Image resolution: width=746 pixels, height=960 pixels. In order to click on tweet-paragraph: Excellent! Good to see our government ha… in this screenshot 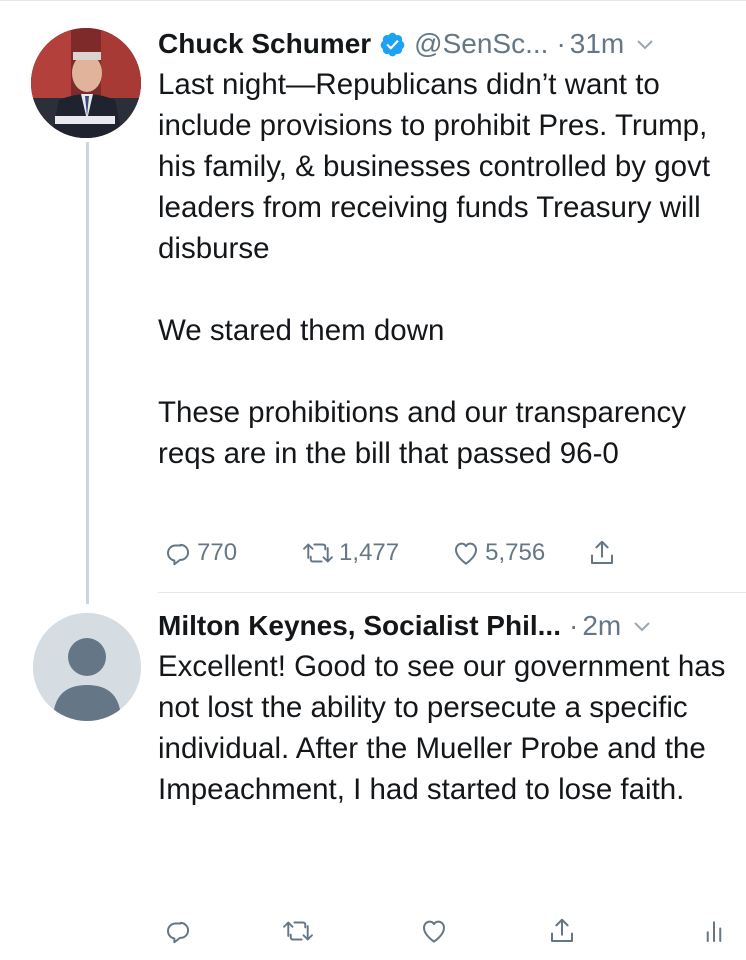, I will do `click(442, 728)`.